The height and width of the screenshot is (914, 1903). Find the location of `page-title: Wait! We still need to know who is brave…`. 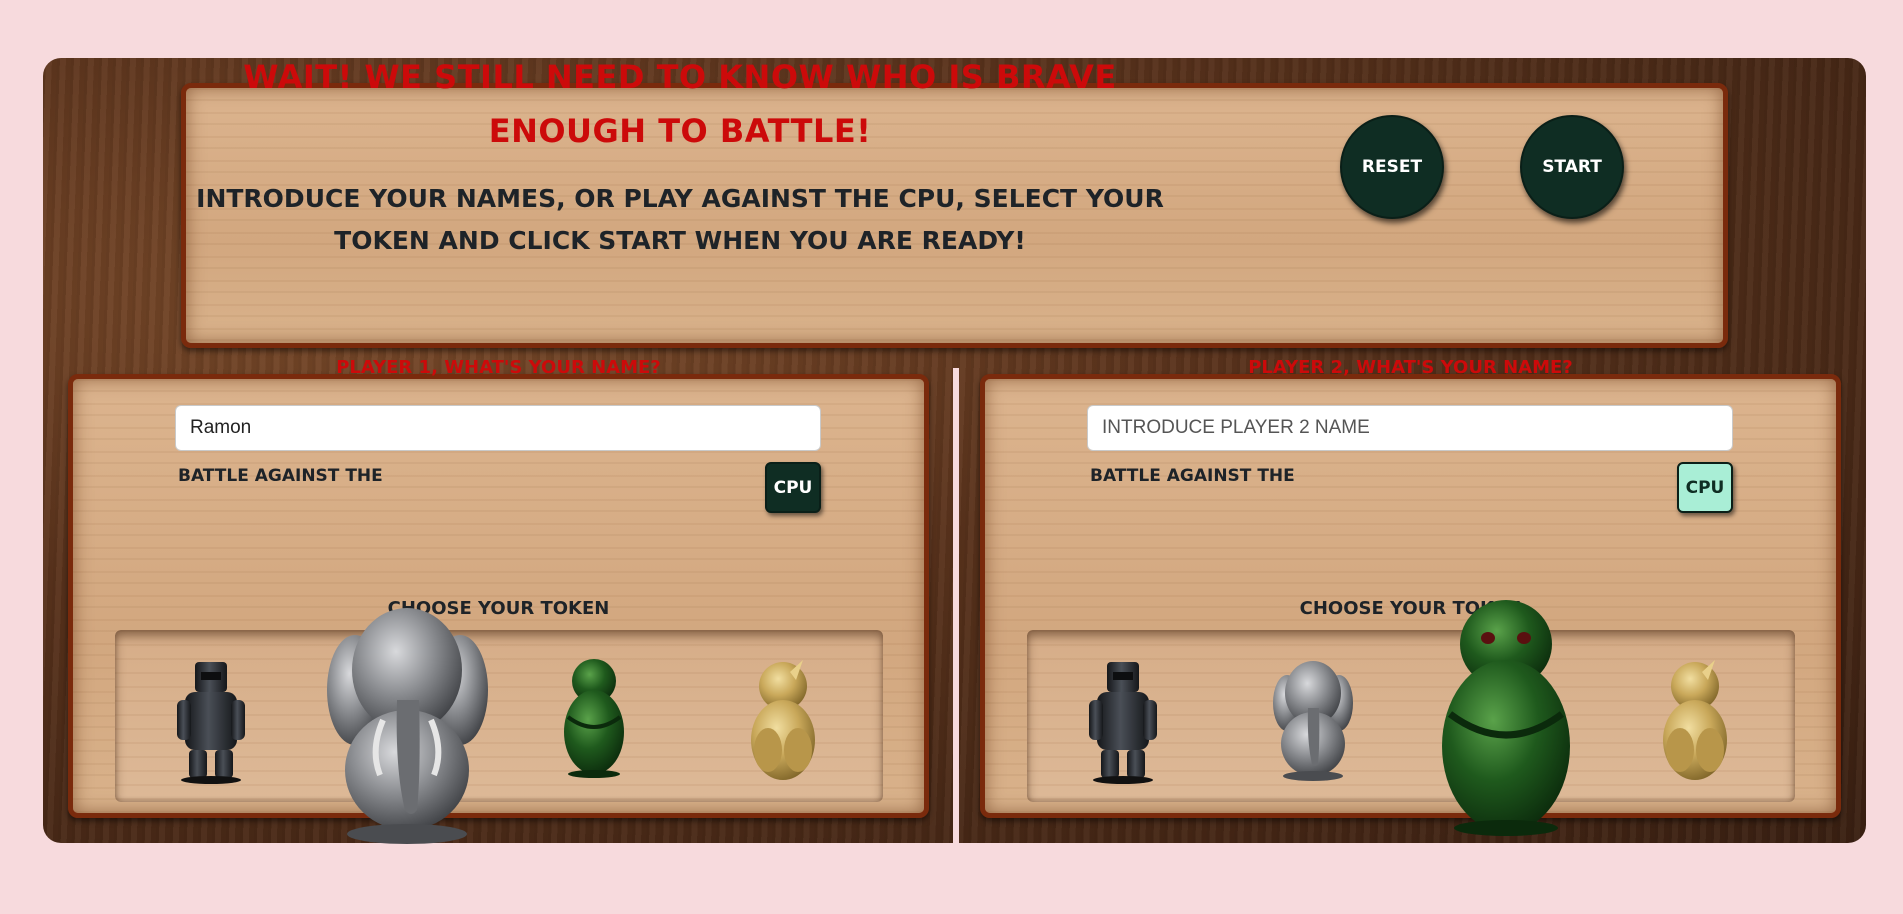

page-title: Wait! We still need to know who is brave… is located at coordinates (680, 104).